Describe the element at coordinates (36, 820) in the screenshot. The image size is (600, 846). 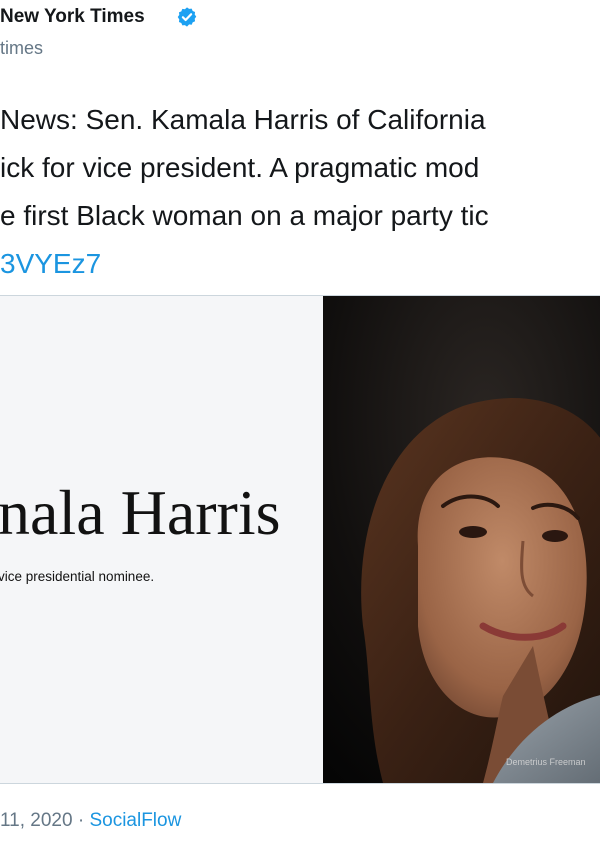
I see `tweet-date: 11, 2020` at that location.